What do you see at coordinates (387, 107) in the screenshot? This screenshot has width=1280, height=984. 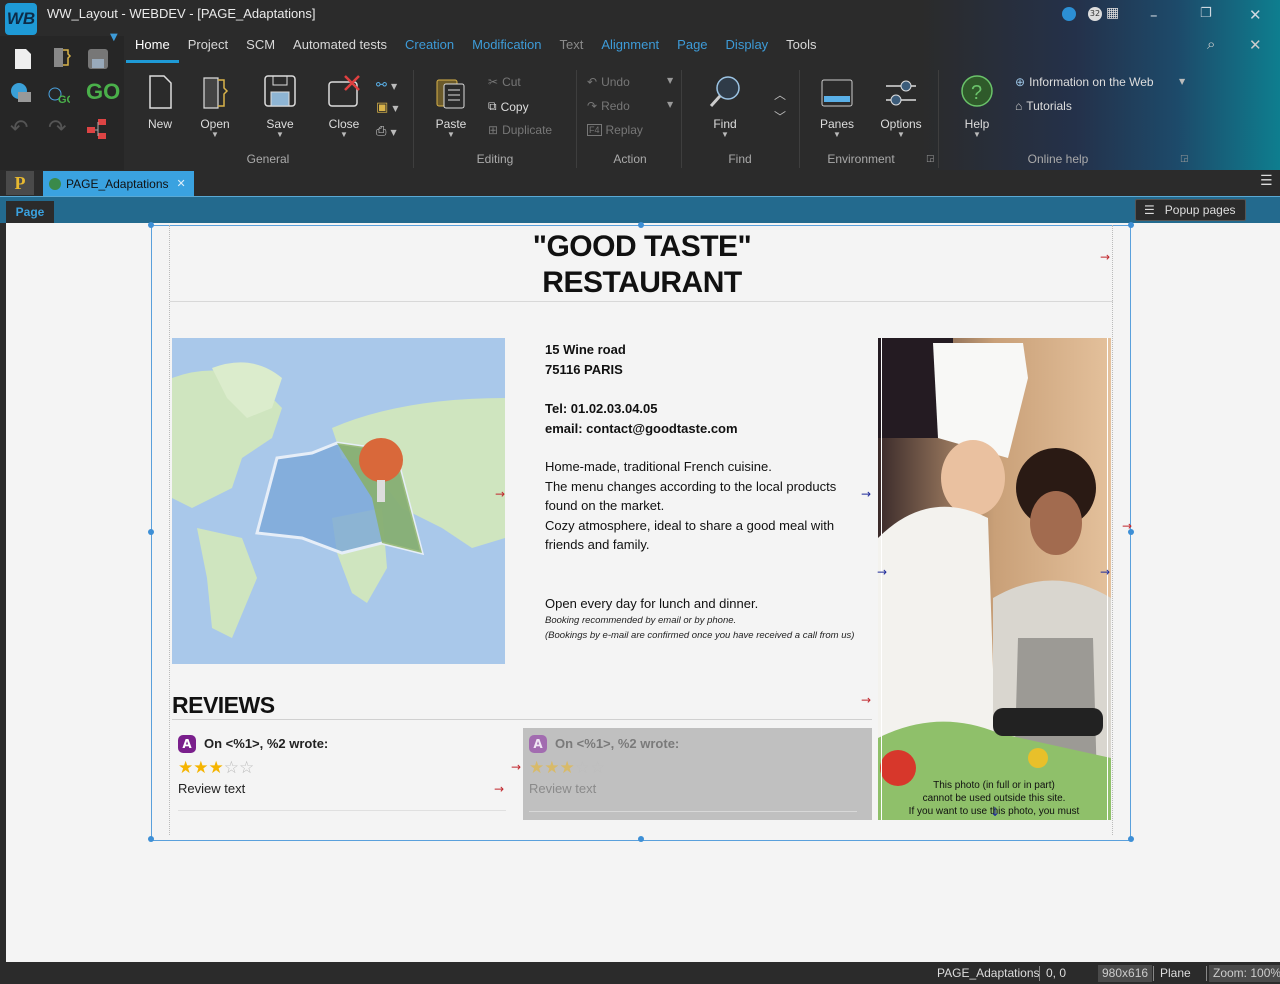 I see `project-folder-icon: ▣ ▼` at bounding box center [387, 107].